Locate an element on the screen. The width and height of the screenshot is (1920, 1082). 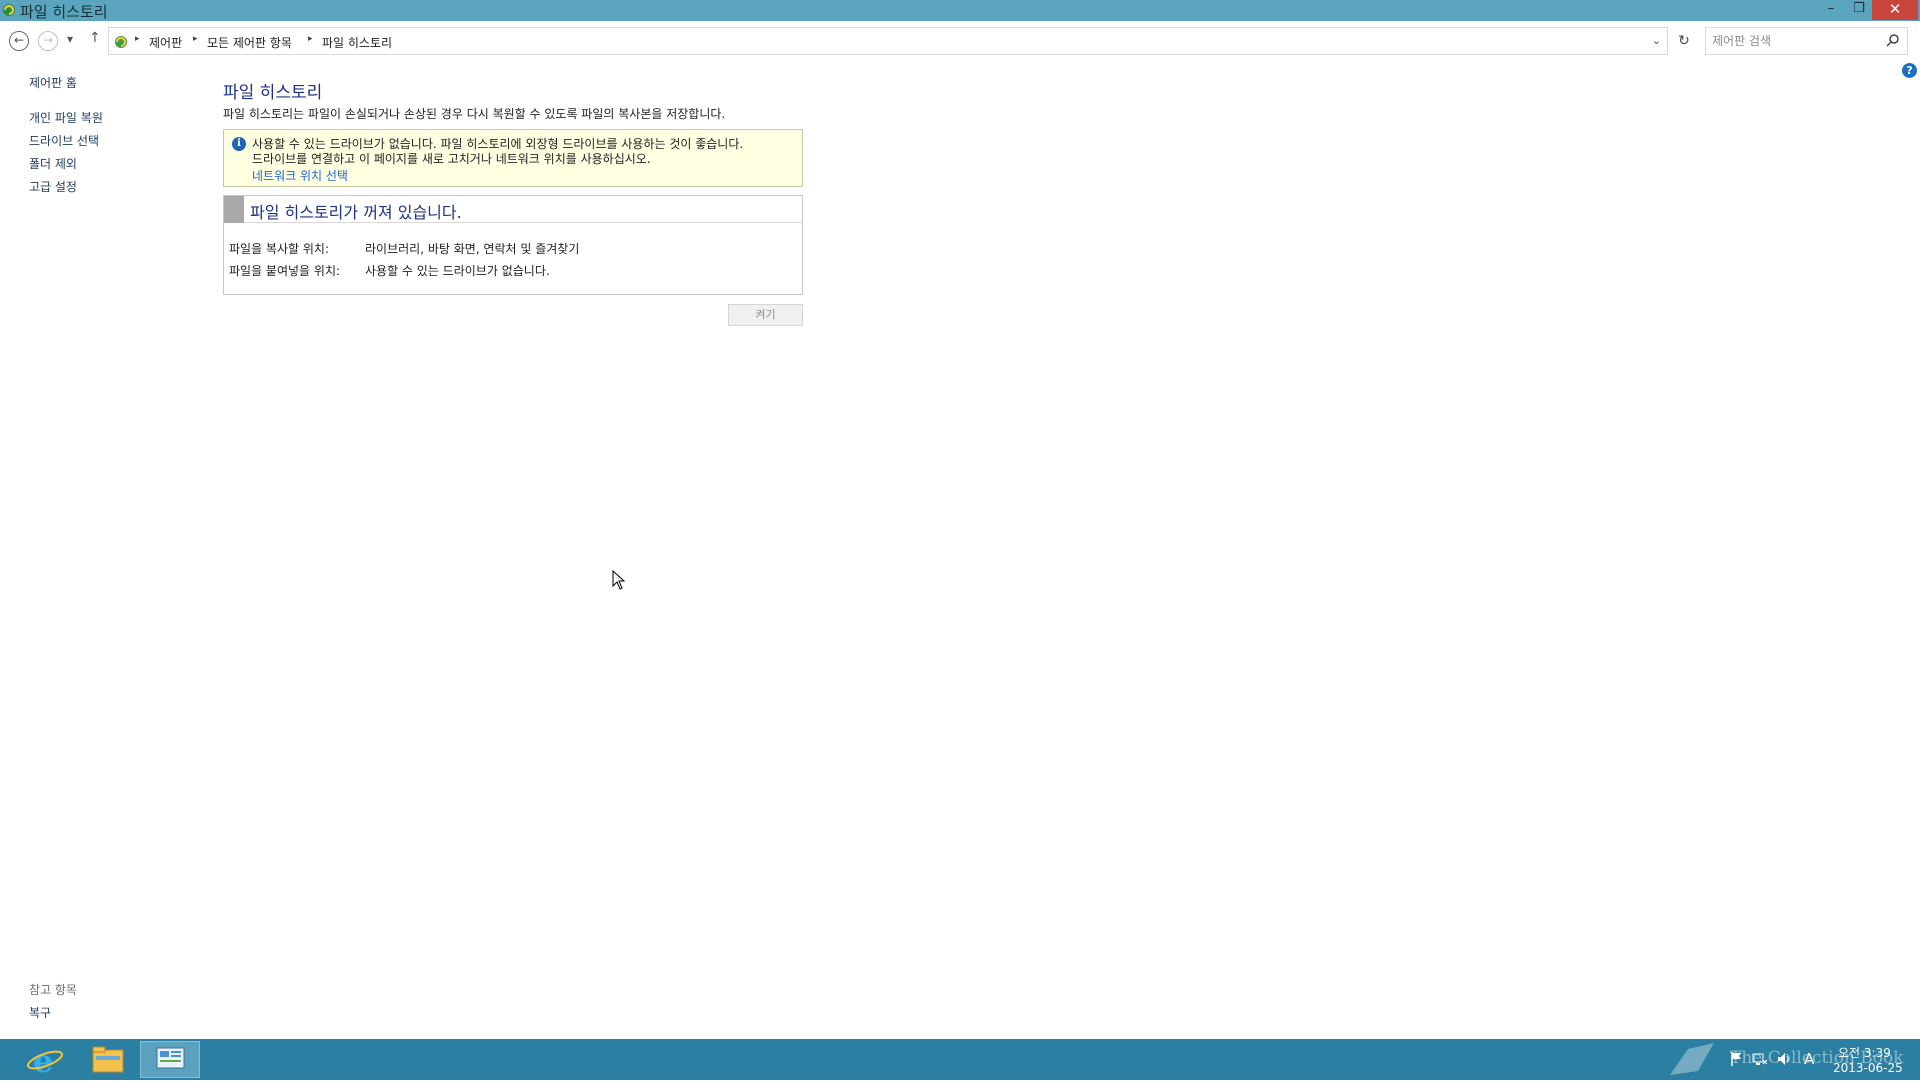
volume-icon is located at coordinates (1784, 1059).